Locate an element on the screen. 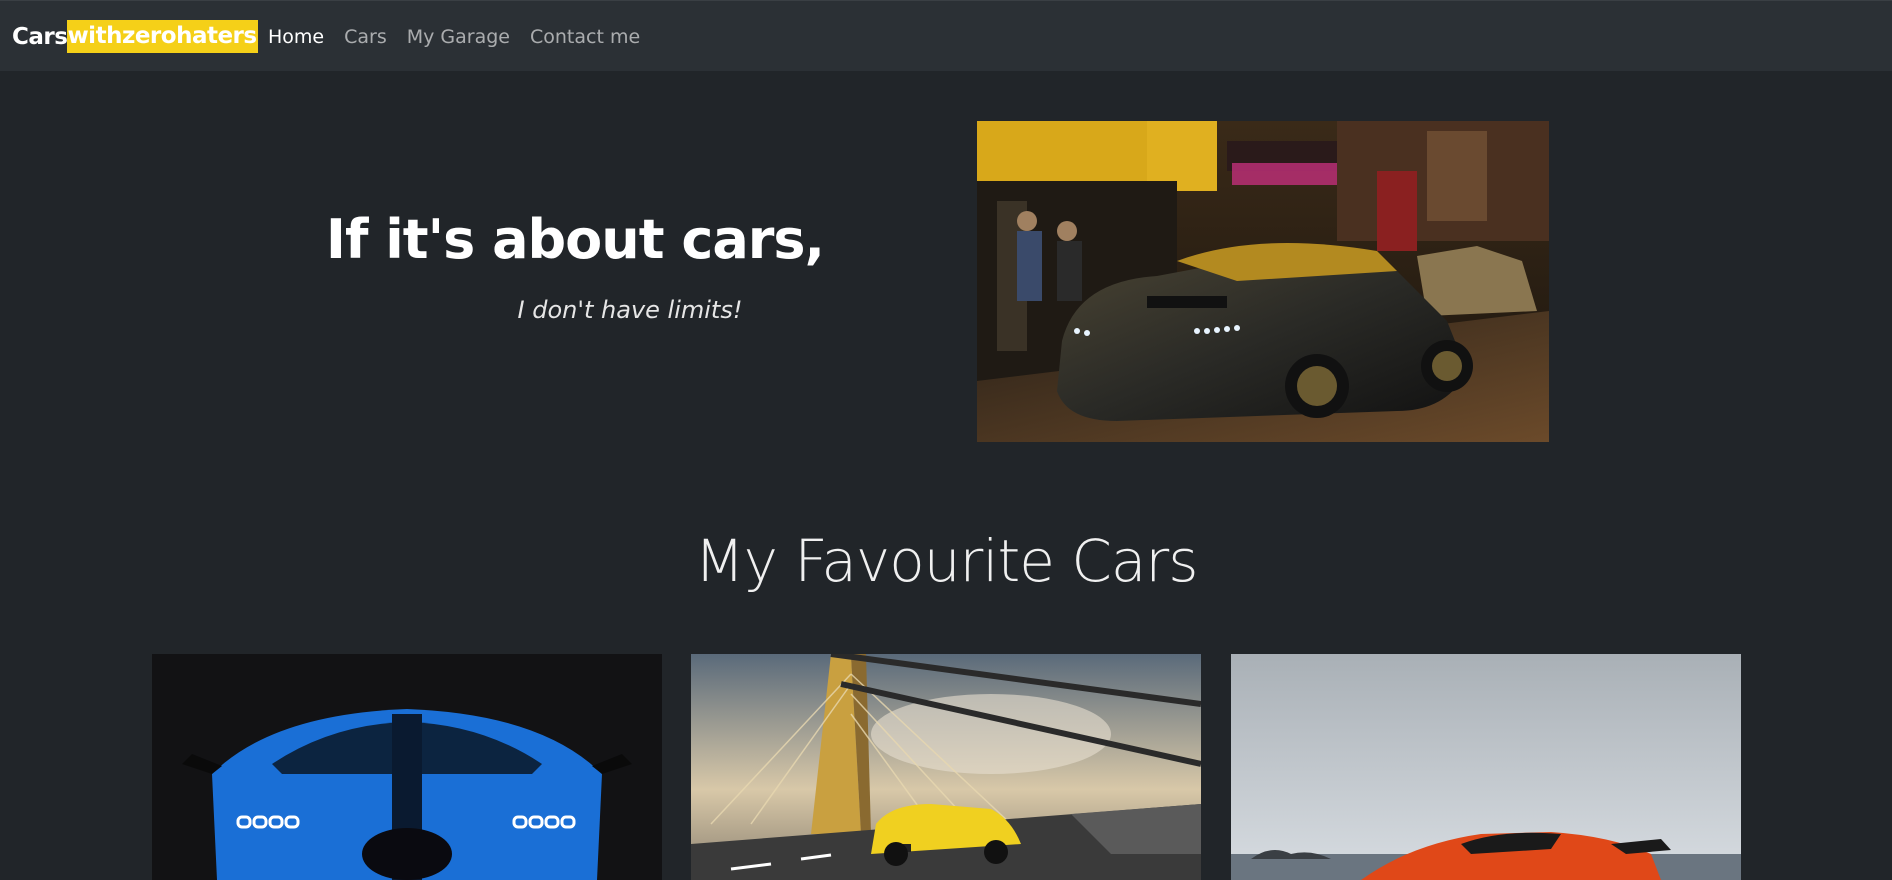 The height and width of the screenshot is (880, 1892). hero-subtitle: I don't have limits! is located at coordinates (630, 310).